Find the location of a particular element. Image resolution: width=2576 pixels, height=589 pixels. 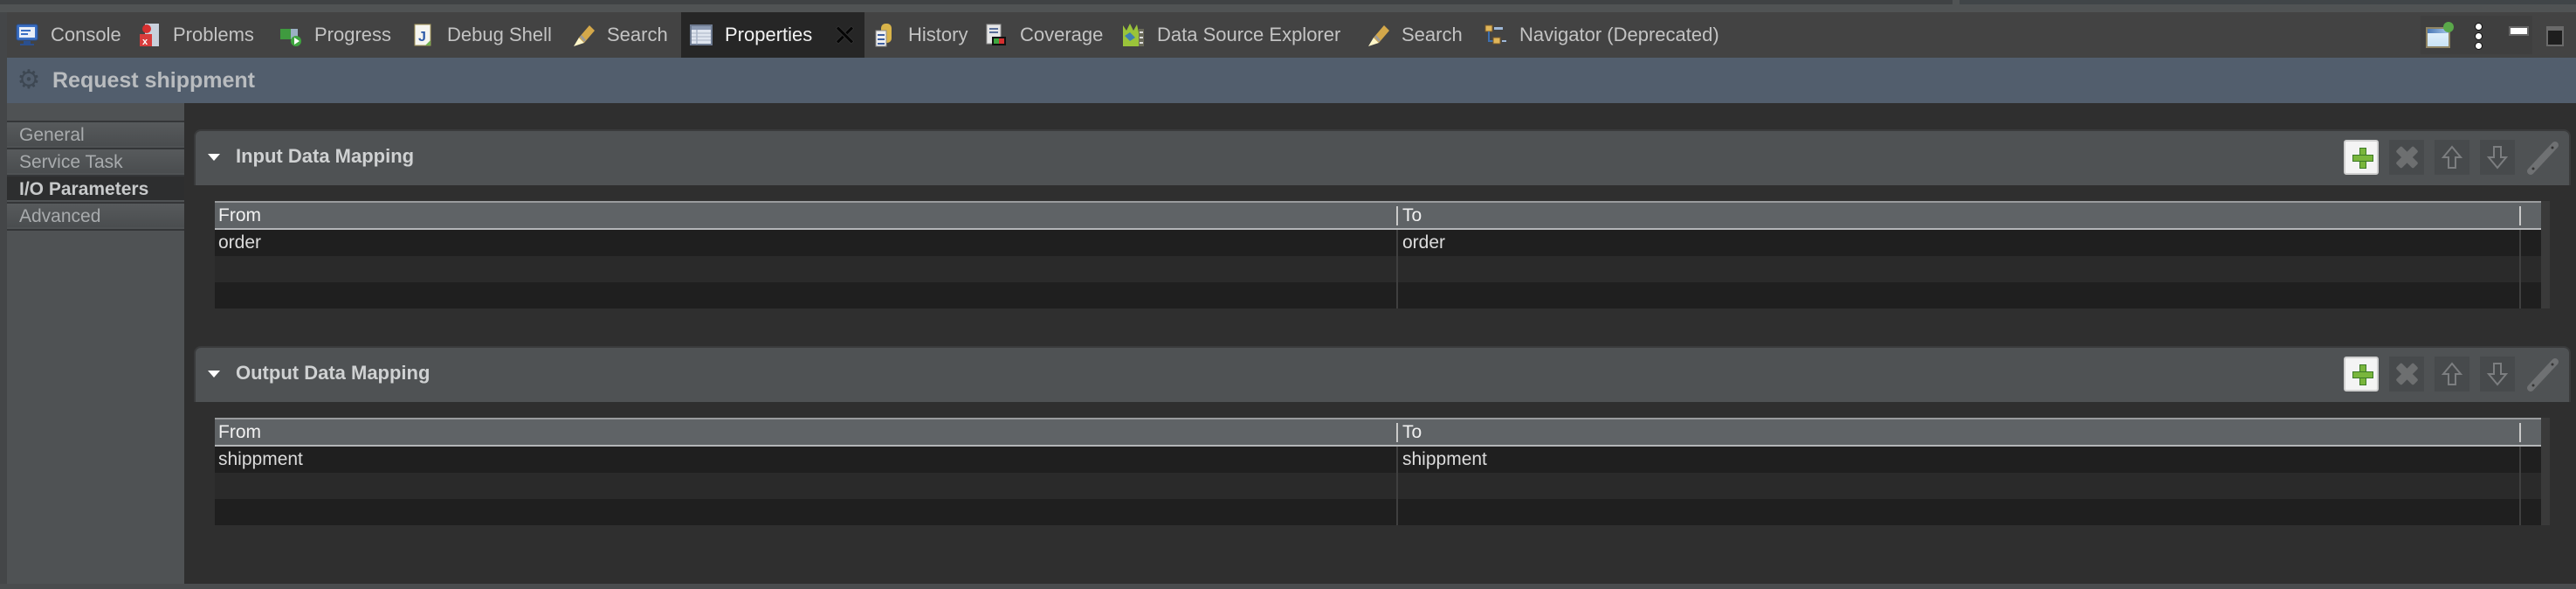

close-tab-icon is located at coordinates (844, 35).